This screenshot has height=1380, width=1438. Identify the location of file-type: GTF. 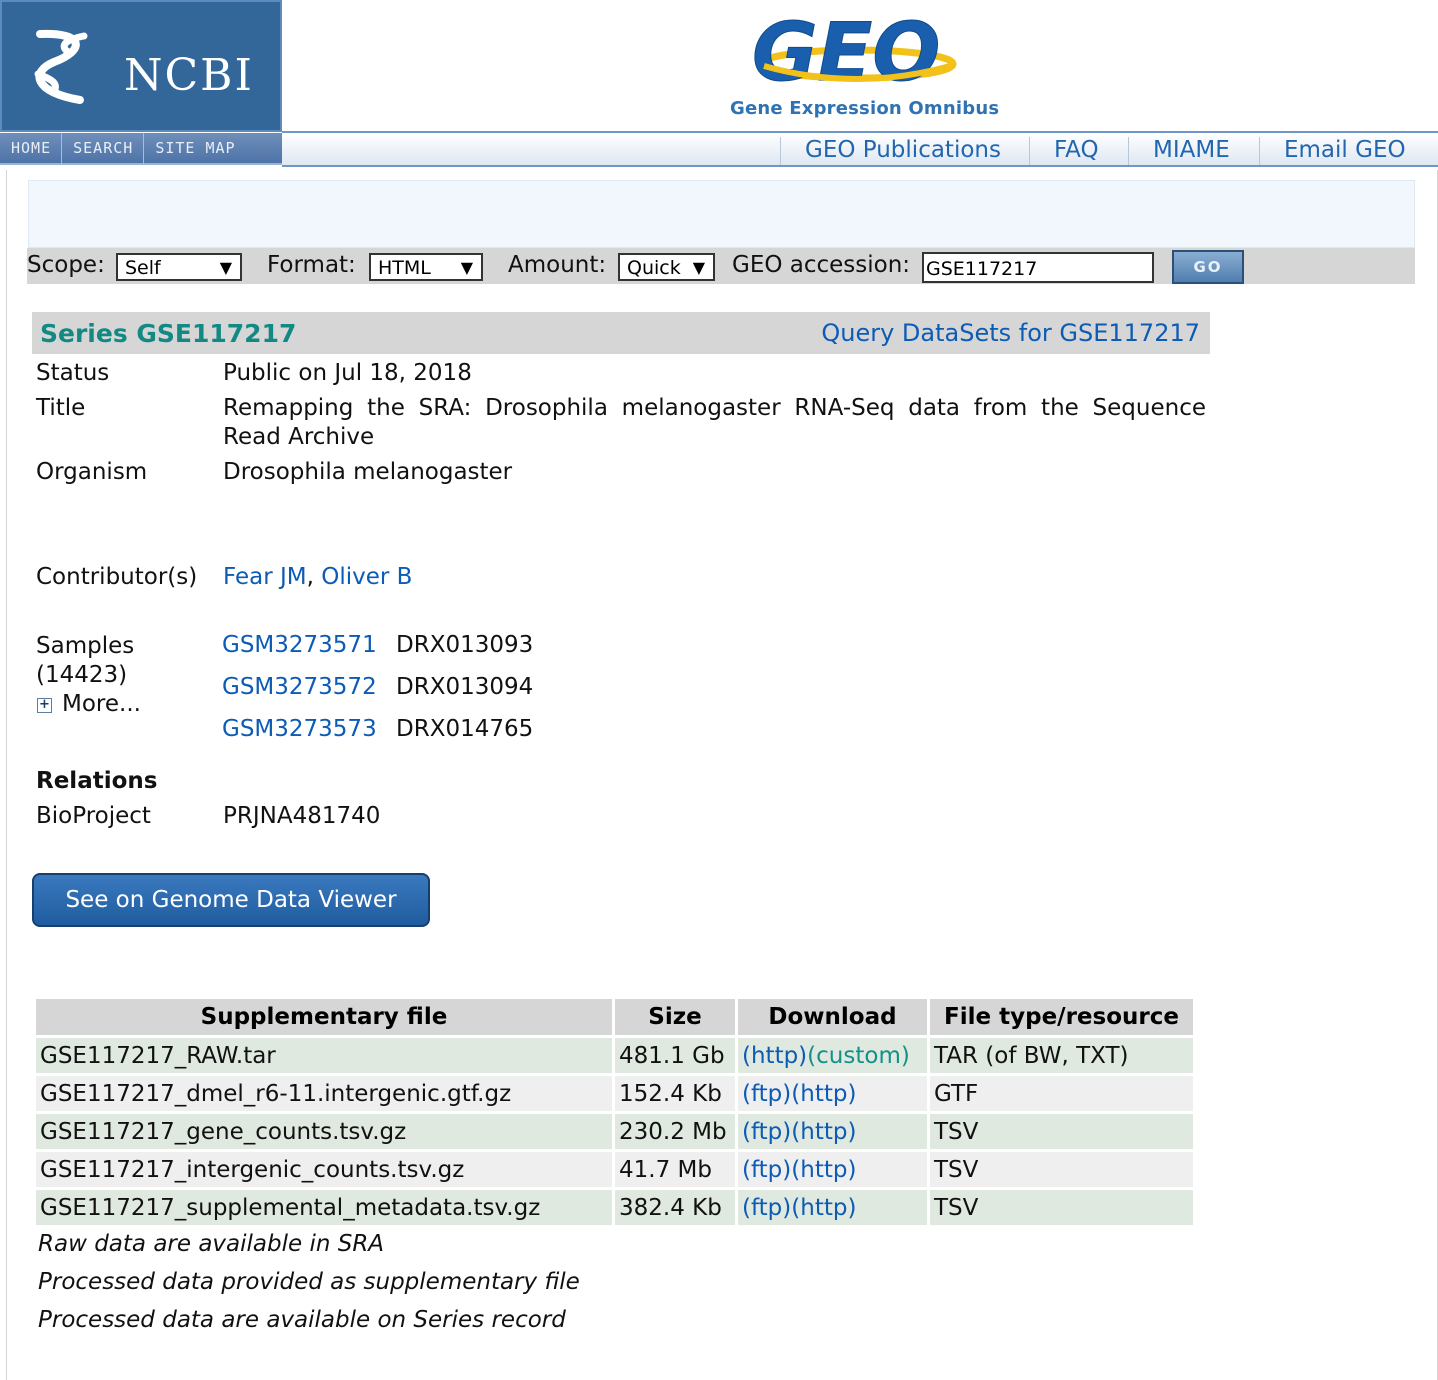
(1061, 1093).